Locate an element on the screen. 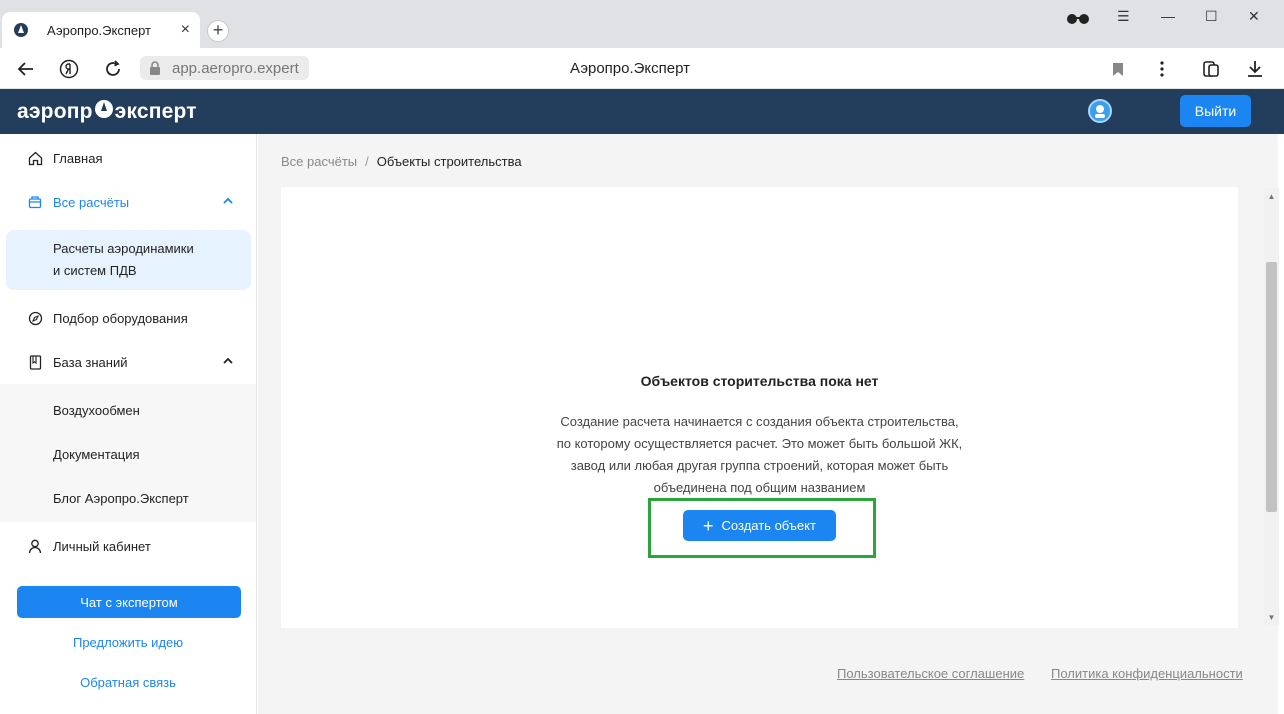  browser-tabbar: Аэропро.Эксперт × + ☰ — ☐ ✕ is located at coordinates (642, 24).